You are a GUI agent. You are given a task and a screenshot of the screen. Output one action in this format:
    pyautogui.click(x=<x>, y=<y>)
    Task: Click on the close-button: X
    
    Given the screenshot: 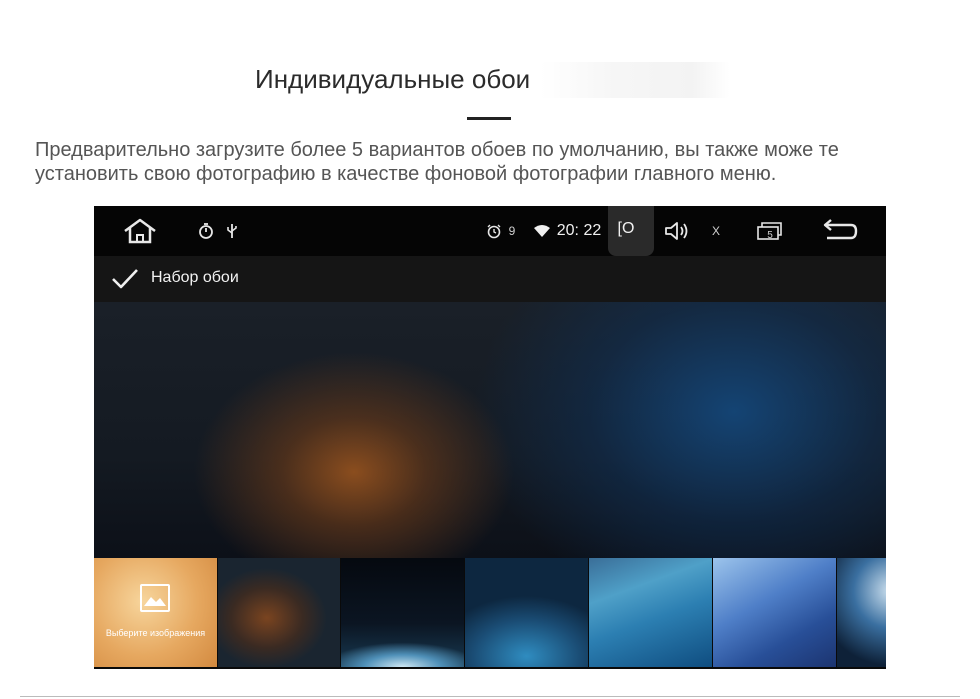 What is the action you would take?
    pyautogui.click(x=716, y=231)
    